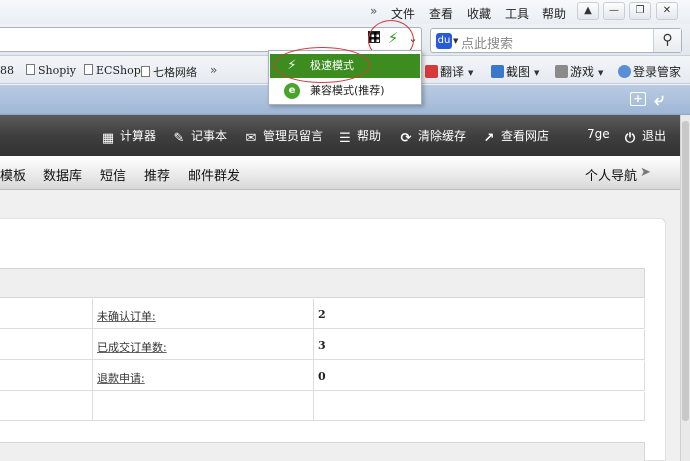 The image size is (690, 461). I want to click on screenshot-tool: 截图 ▼, so click(515, 71).